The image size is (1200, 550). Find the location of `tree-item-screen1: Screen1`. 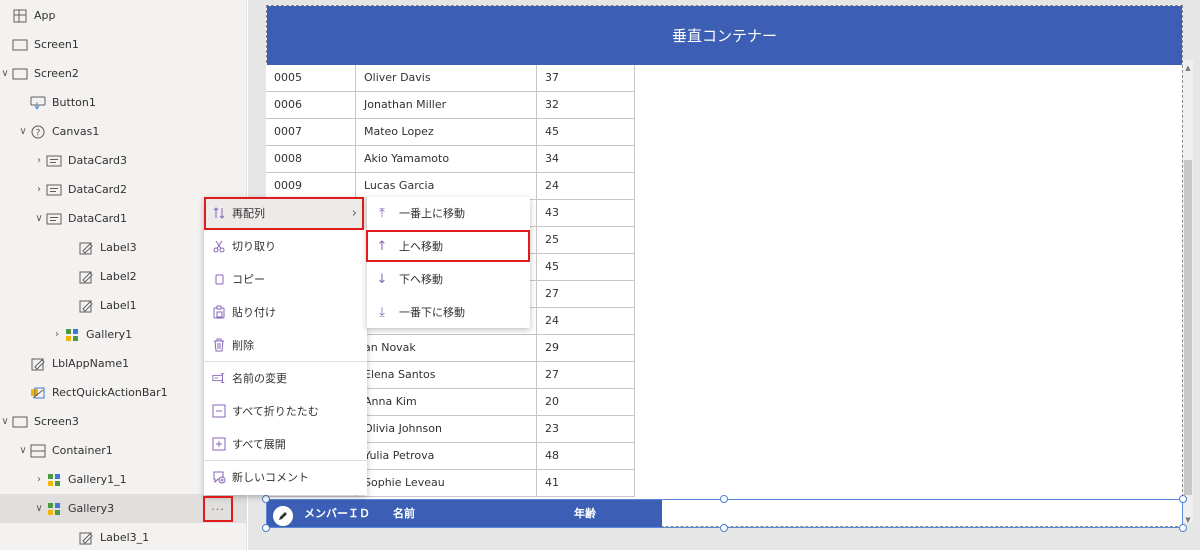

tree-item-screen1: Screen1 is located at coordinates (123, 44).